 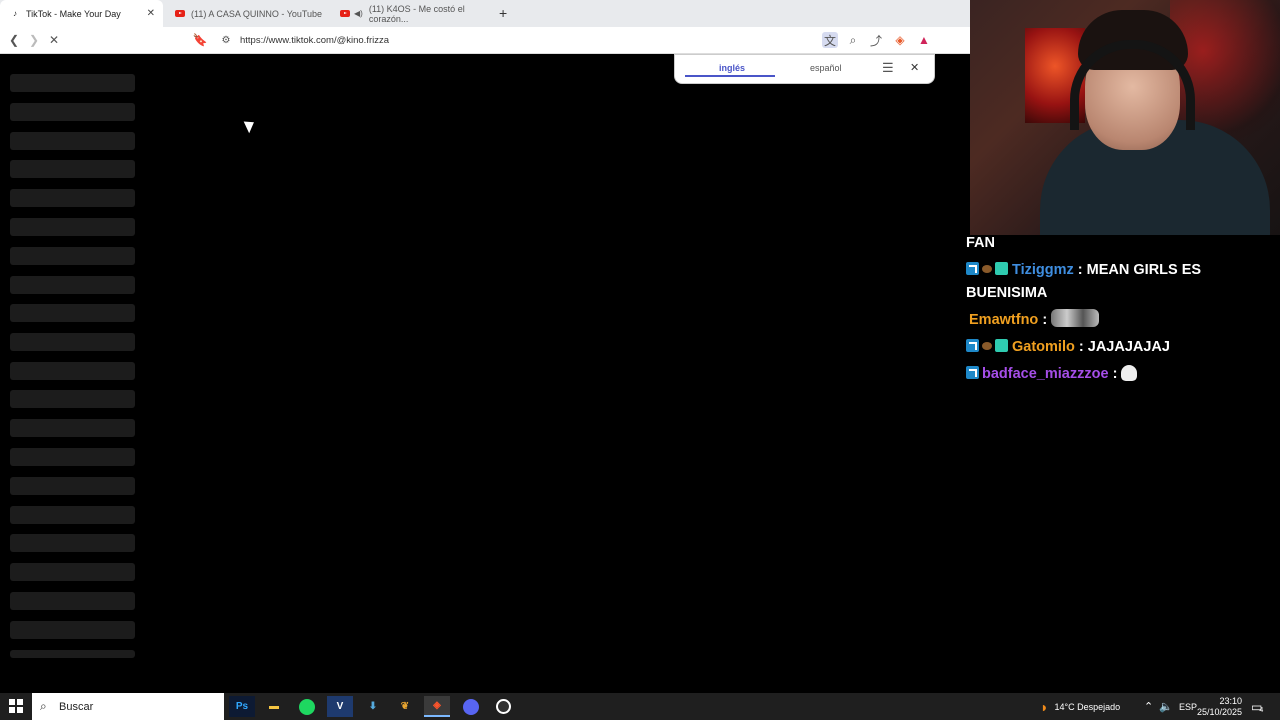 What do you see at coordinates (924, 40) in the screenshot?
I see `brave-rewards-icon: ▲` at bounding box center [924, 40].